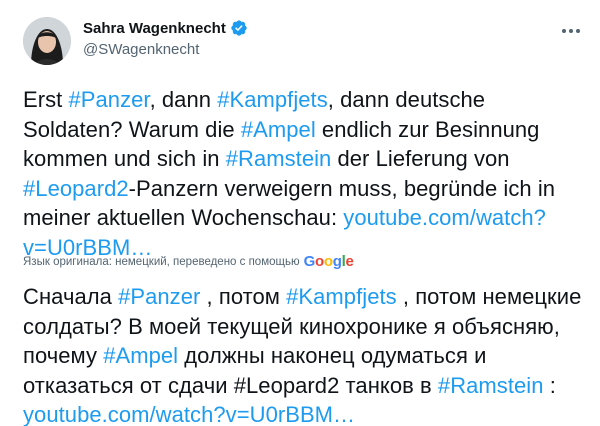  Describe the element at coordinates (549, 385) in the screenshot. I see `text-segment: :` at that location.